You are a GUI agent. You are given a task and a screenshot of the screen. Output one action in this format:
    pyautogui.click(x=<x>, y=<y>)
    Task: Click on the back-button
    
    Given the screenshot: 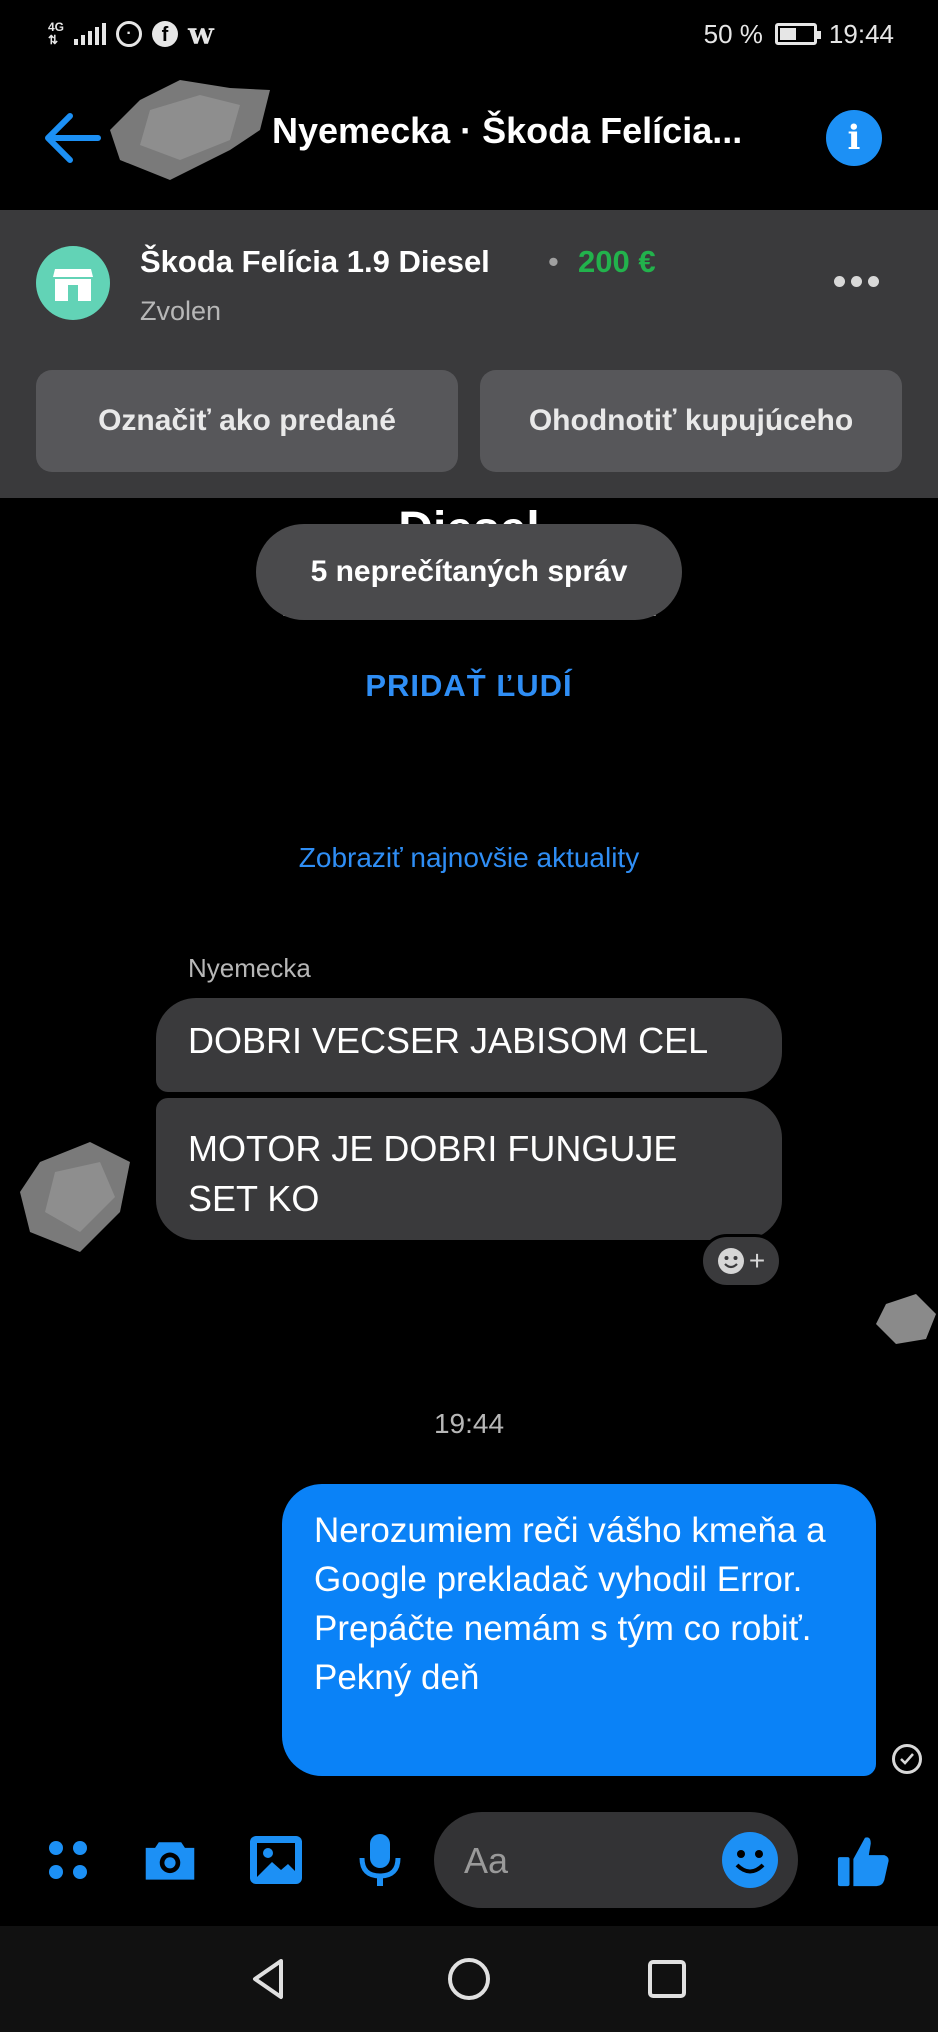 What is the action you would take?
    pyautogui.click(x=72, y=138)
    